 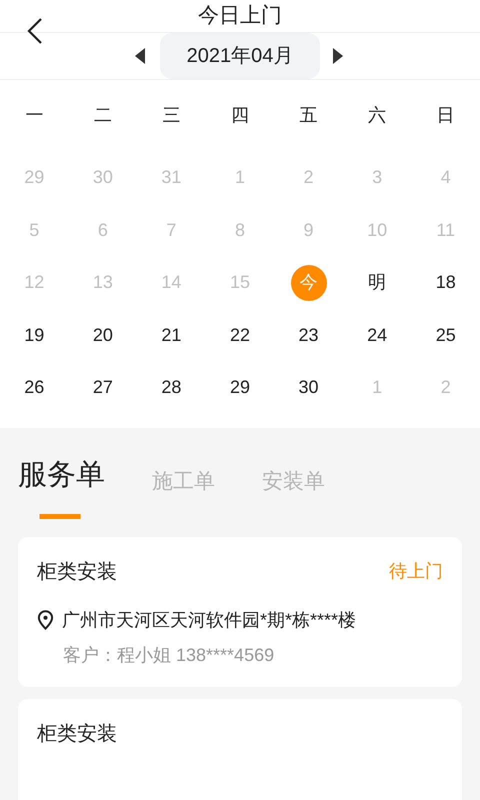 What do you see at coordinates (240, 16) in the screenshot?
I see `page-title: 今日上门` at bounding box center [240, 16].